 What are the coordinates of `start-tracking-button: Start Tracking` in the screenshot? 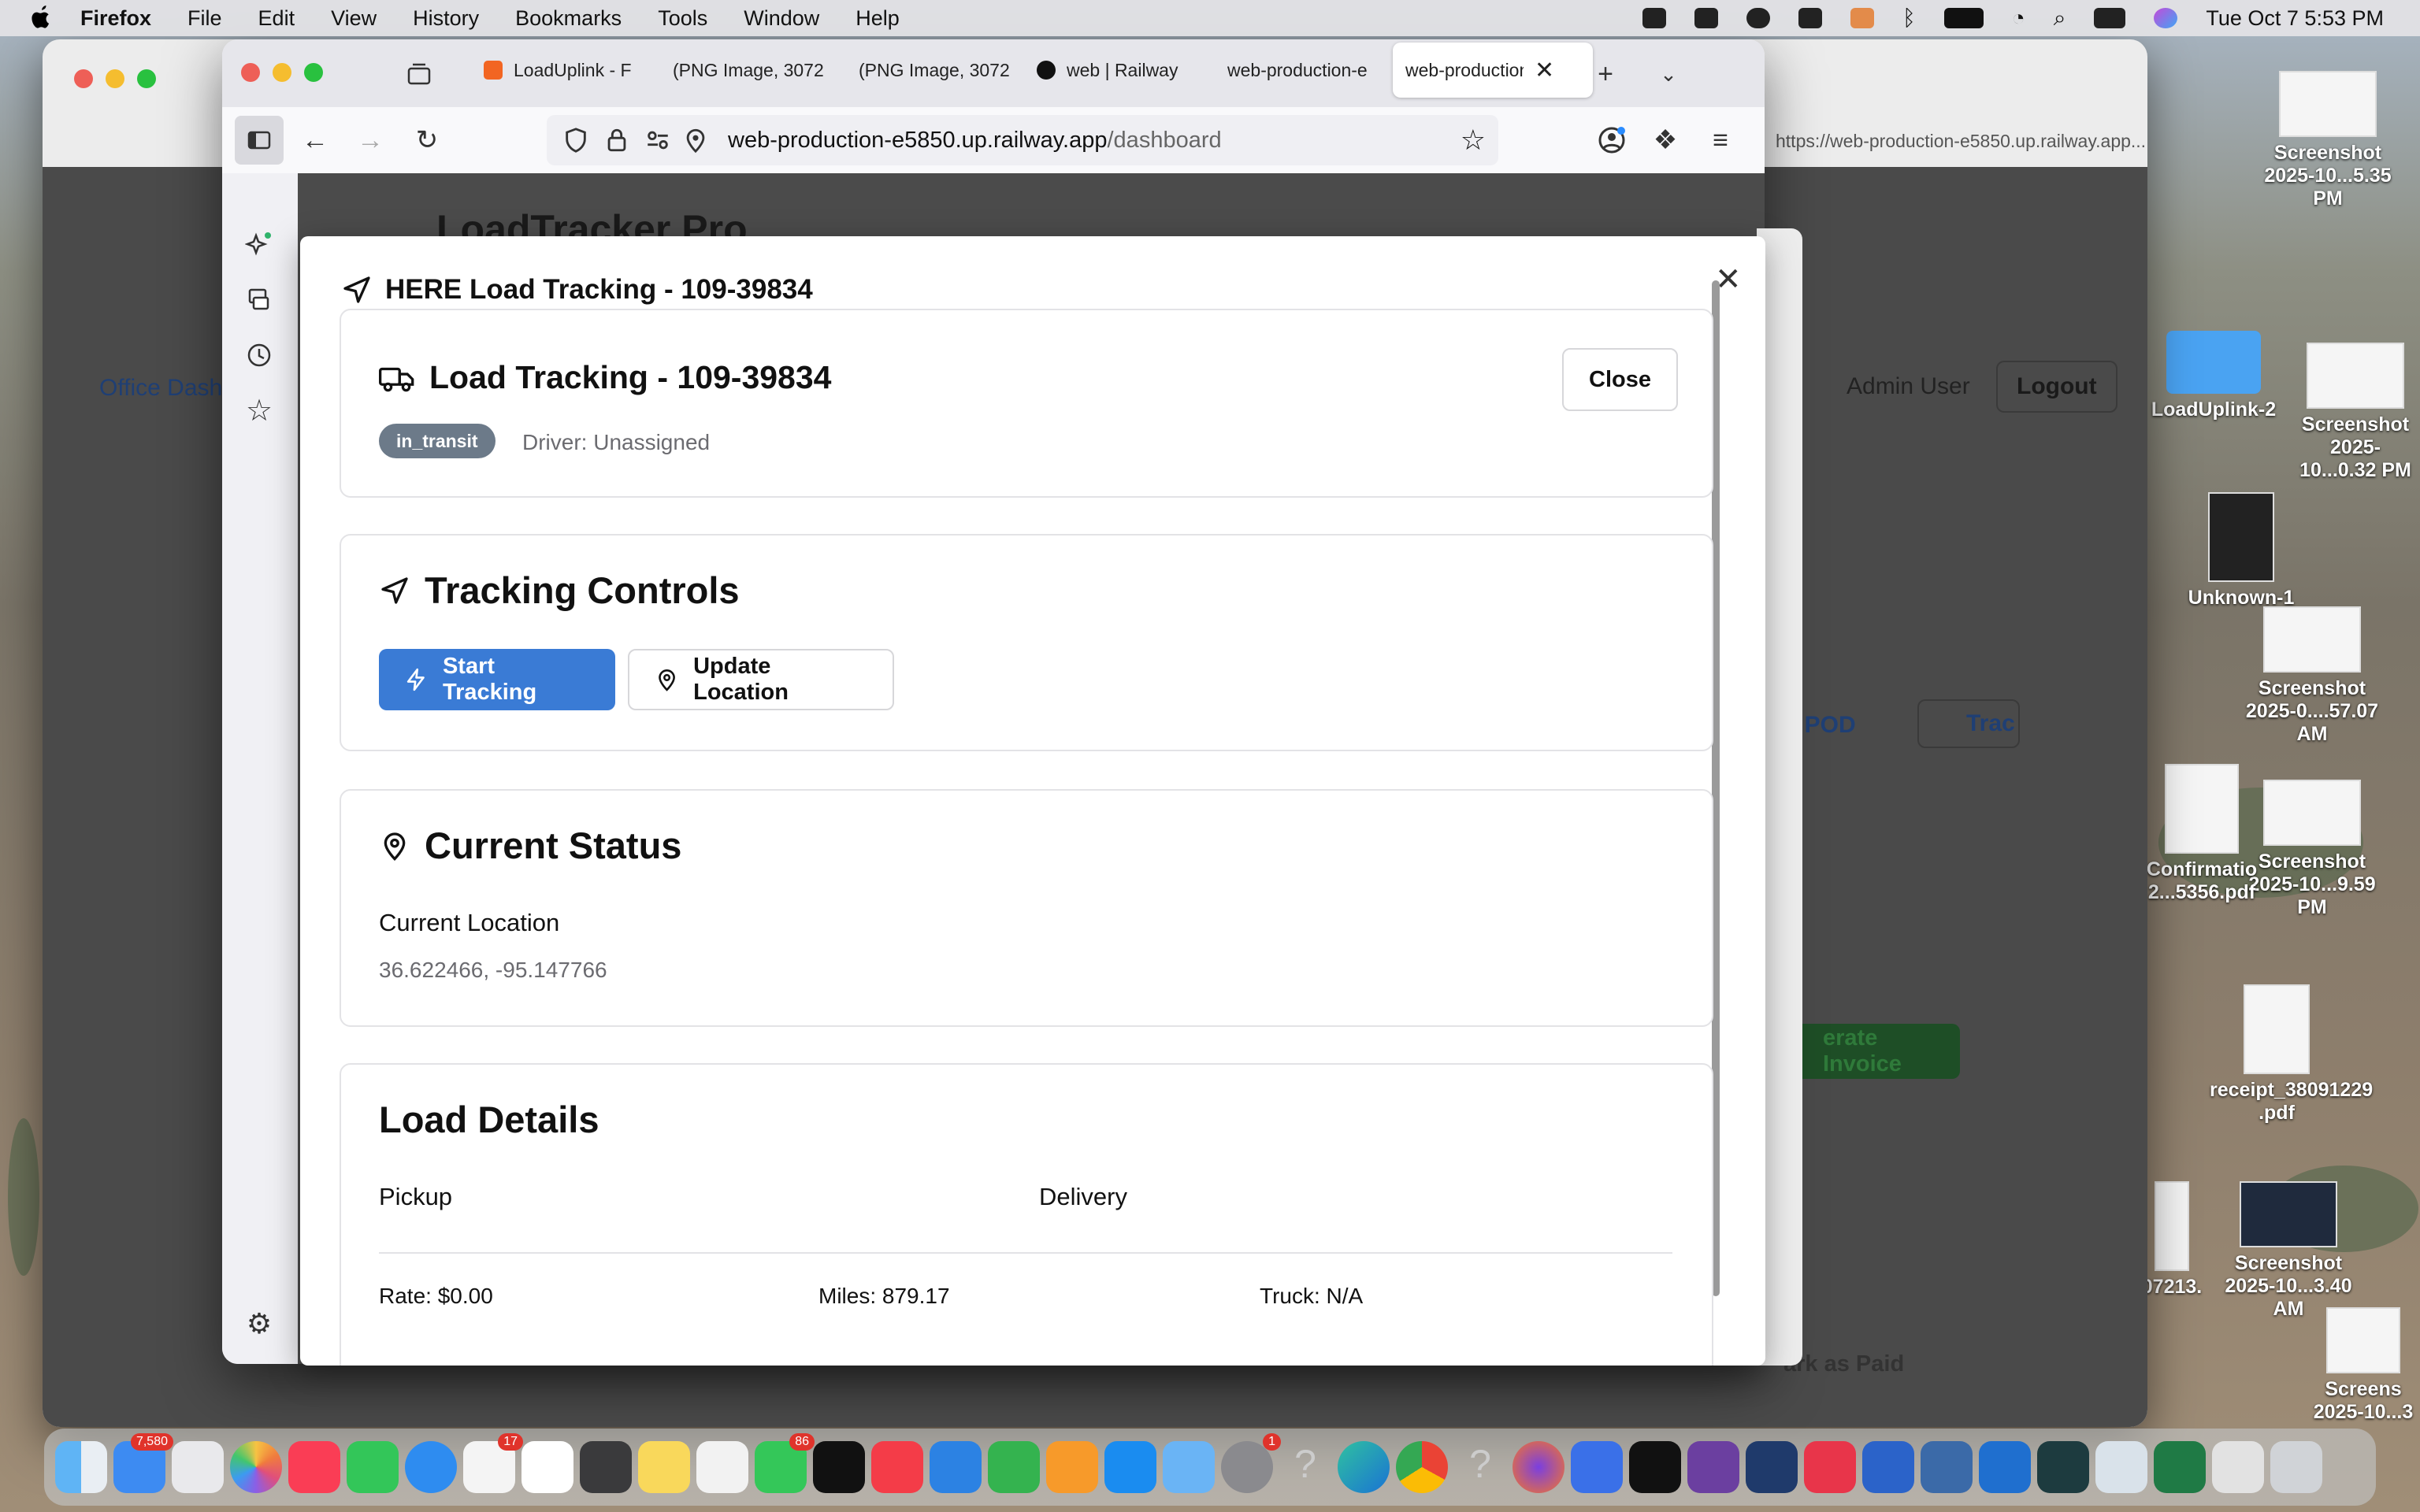 It's located at (497, 679).